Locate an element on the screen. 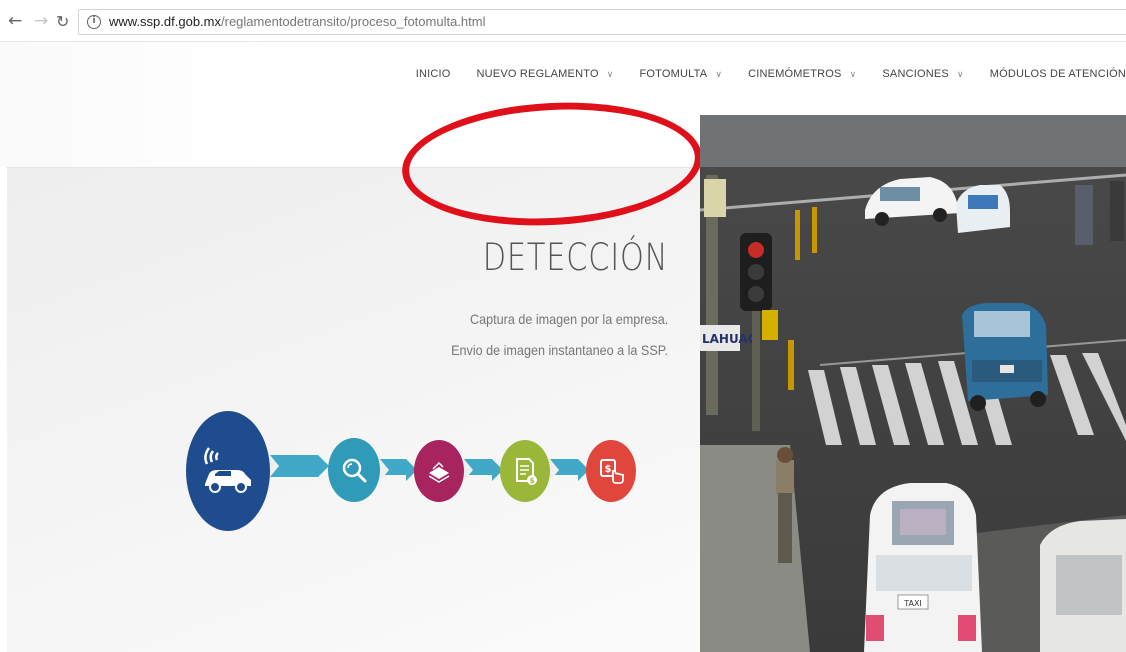  hero-title: DETECCIÓN is located at coordinates (575, 257).